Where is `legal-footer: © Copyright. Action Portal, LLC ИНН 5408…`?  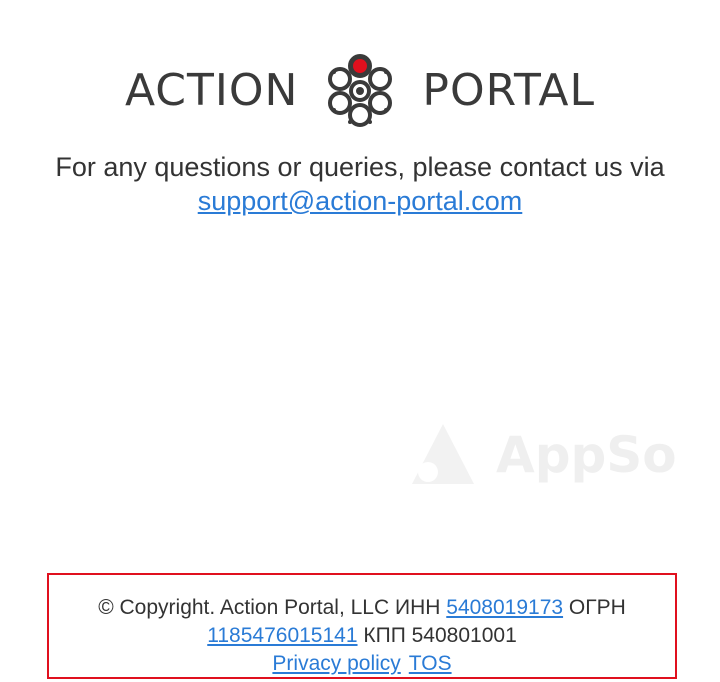 legal-footer: © Copyright. Action Portal, LLC ИНН 5408… is located at coordinates (362, 626).